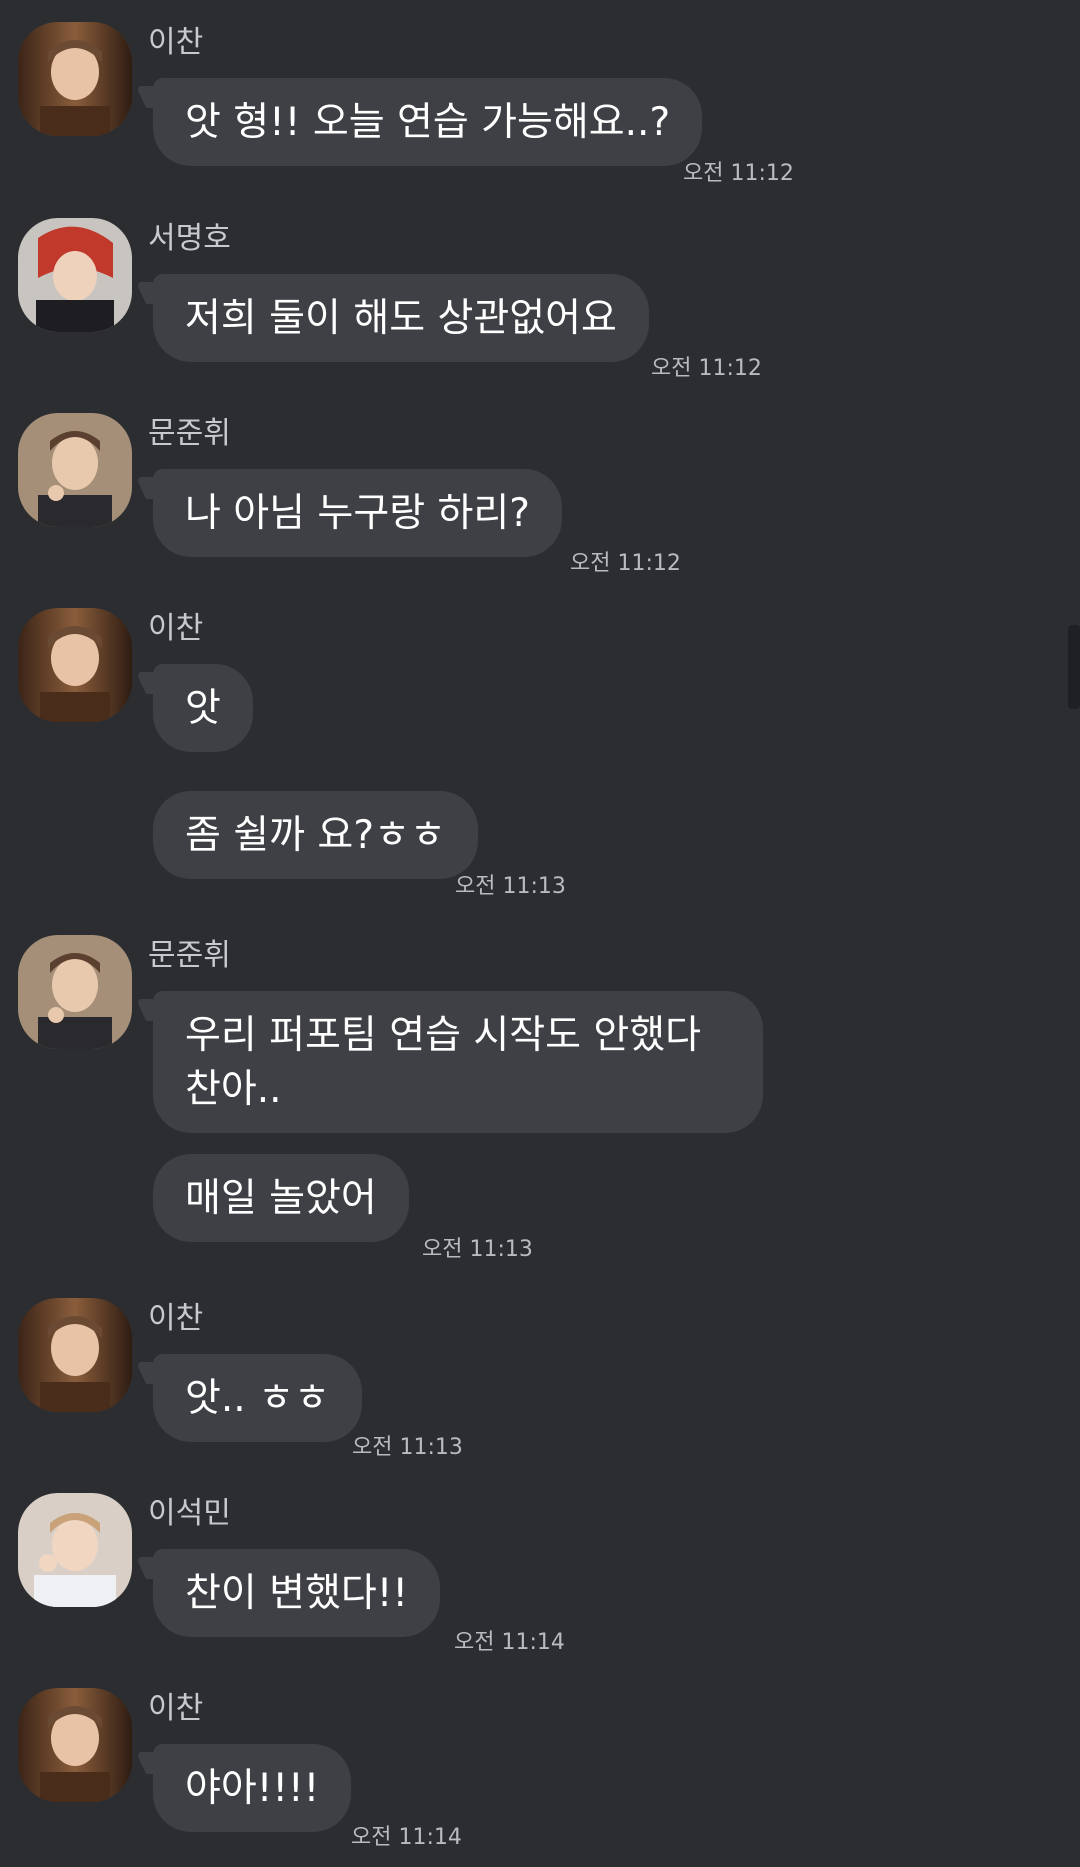  What do you see at coordinates (1074, 667) in the screenshot?
I see `scrollbar` at bounding box center [1074, 667].